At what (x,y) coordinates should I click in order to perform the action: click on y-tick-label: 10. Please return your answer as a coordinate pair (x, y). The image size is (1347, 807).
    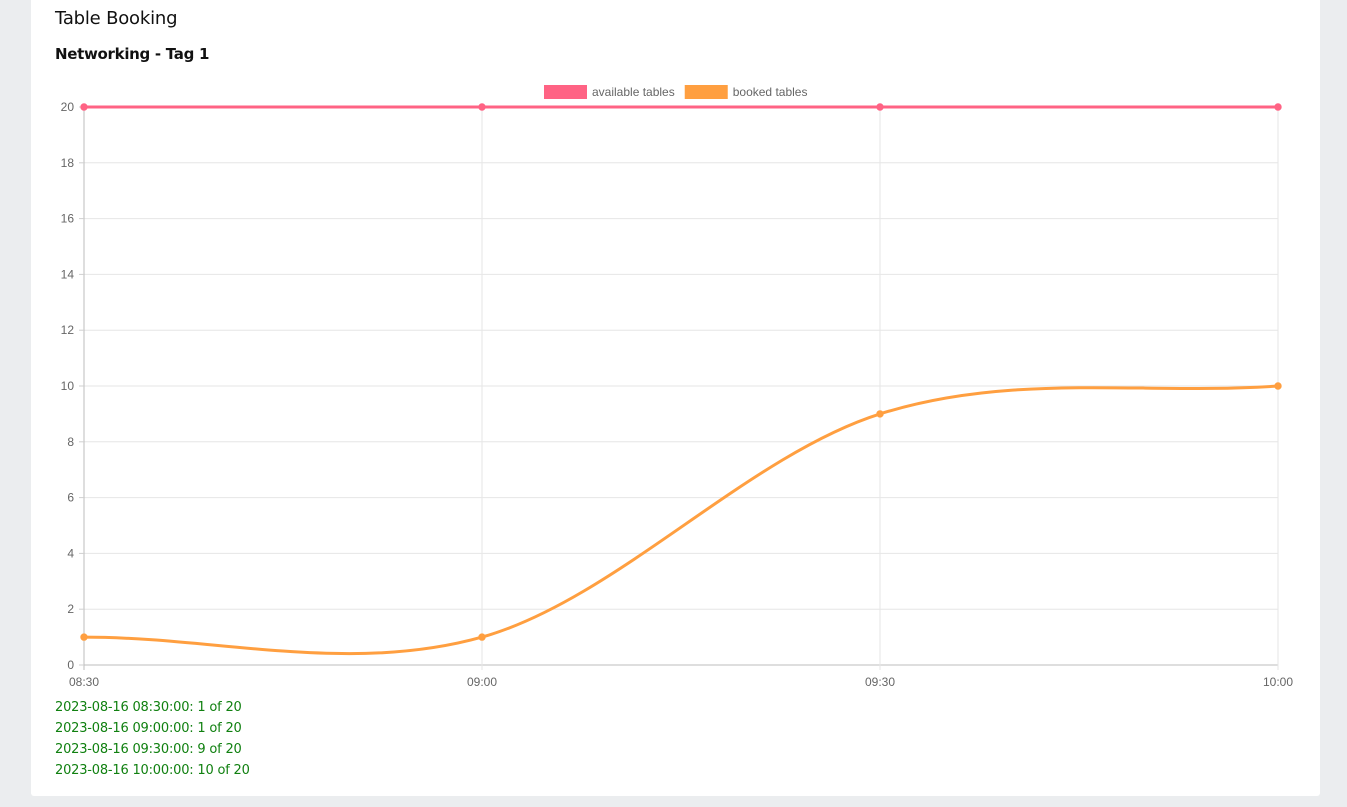
    Looking at the image, I should click on (68, 386).